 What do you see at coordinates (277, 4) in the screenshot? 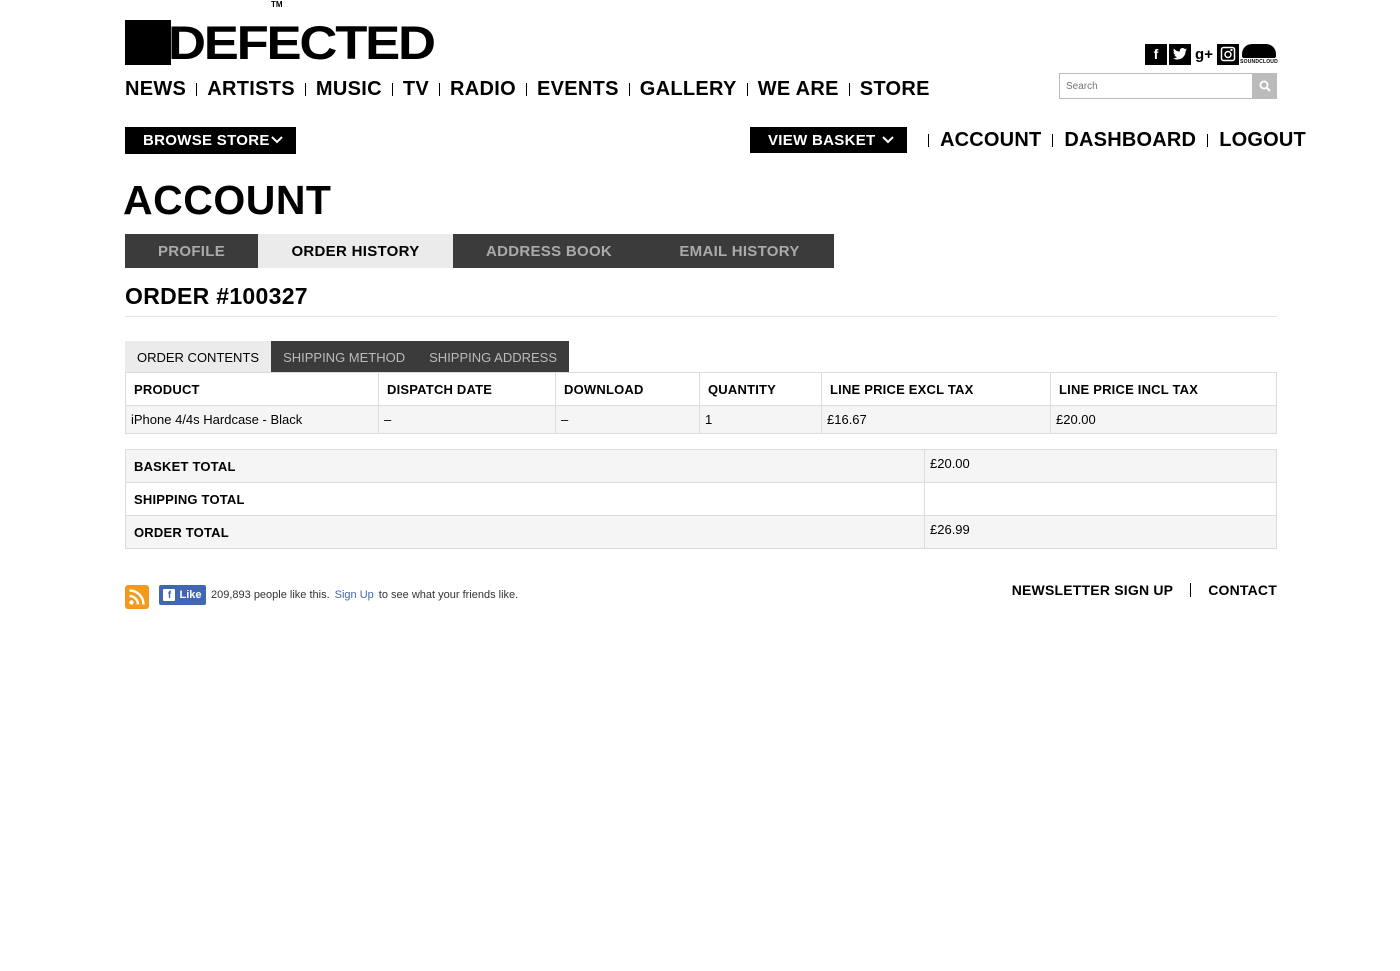
I see `logo-trademark: TM` at bounding box center [277, 4].